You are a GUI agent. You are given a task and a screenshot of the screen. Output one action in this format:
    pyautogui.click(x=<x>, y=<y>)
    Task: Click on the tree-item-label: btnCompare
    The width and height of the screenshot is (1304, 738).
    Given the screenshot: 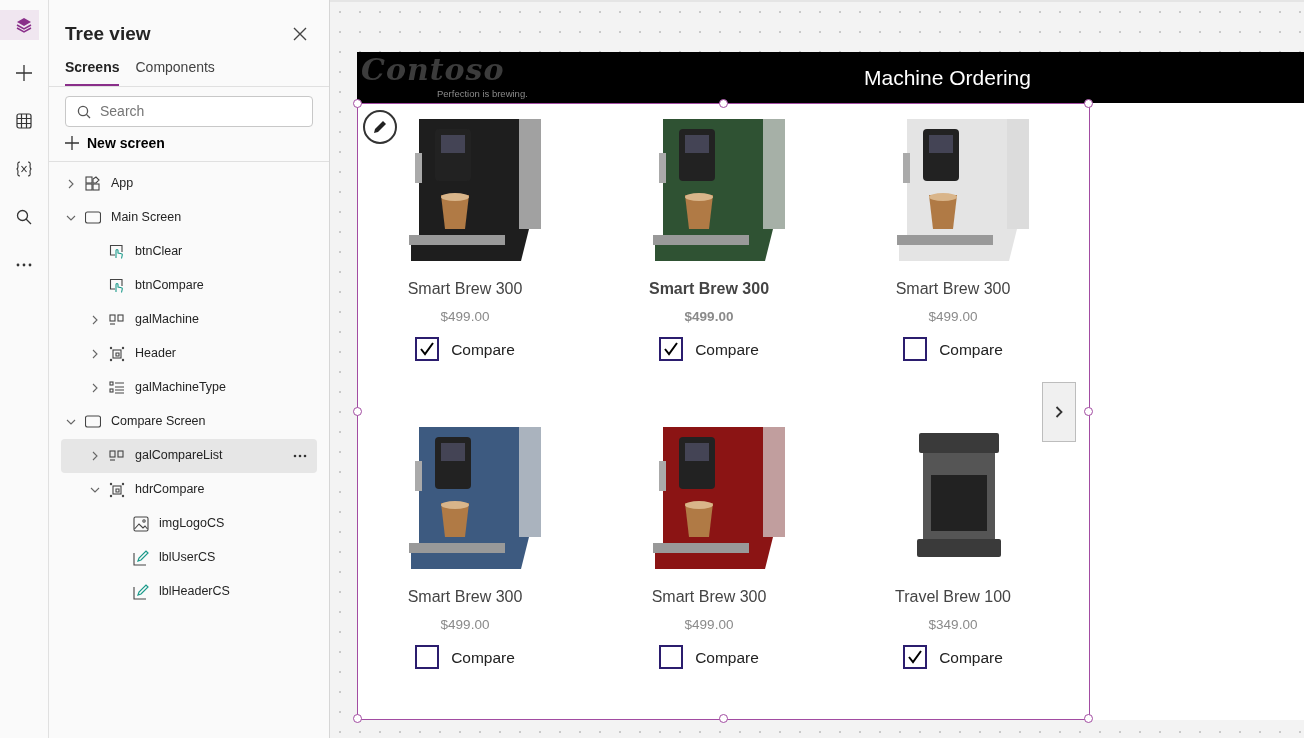 What is the action you would take?
    pyautogui.click(x=169, y=286)
    